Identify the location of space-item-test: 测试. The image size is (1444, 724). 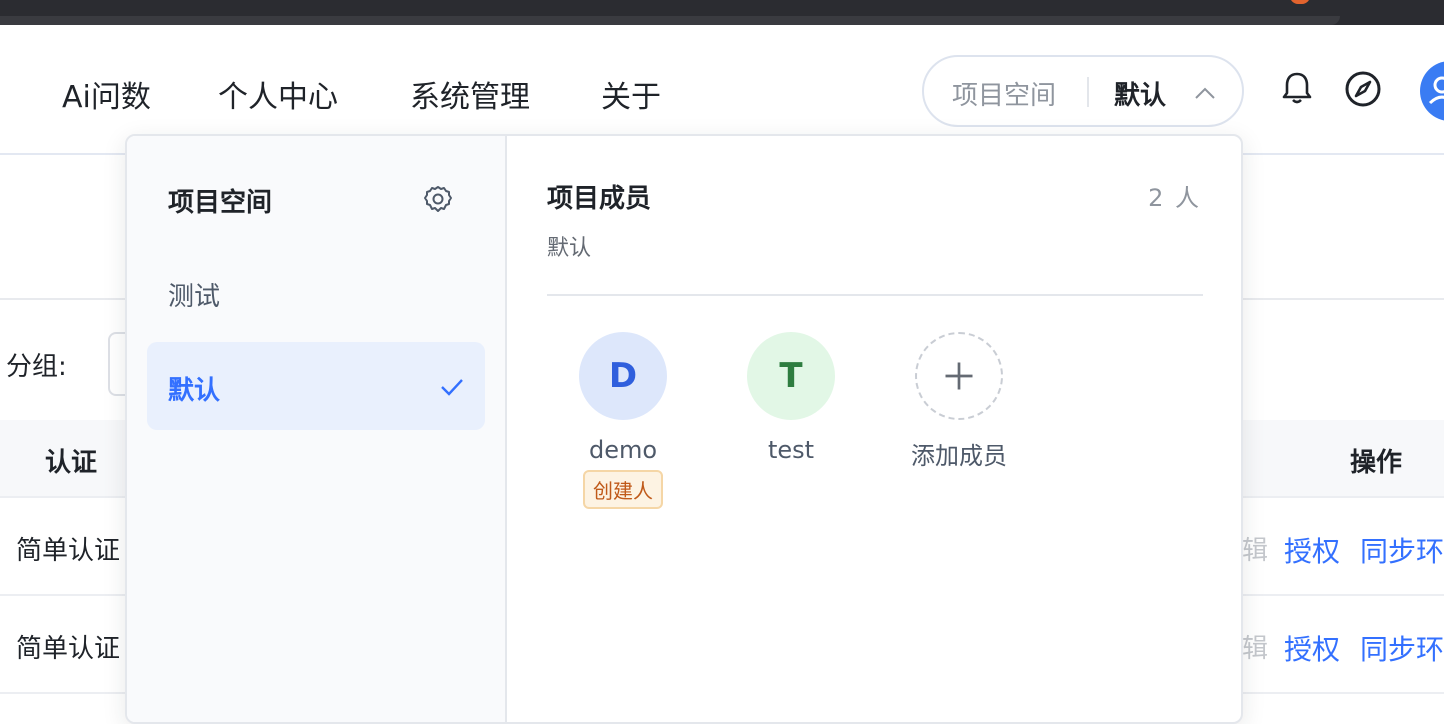
(316, 292).